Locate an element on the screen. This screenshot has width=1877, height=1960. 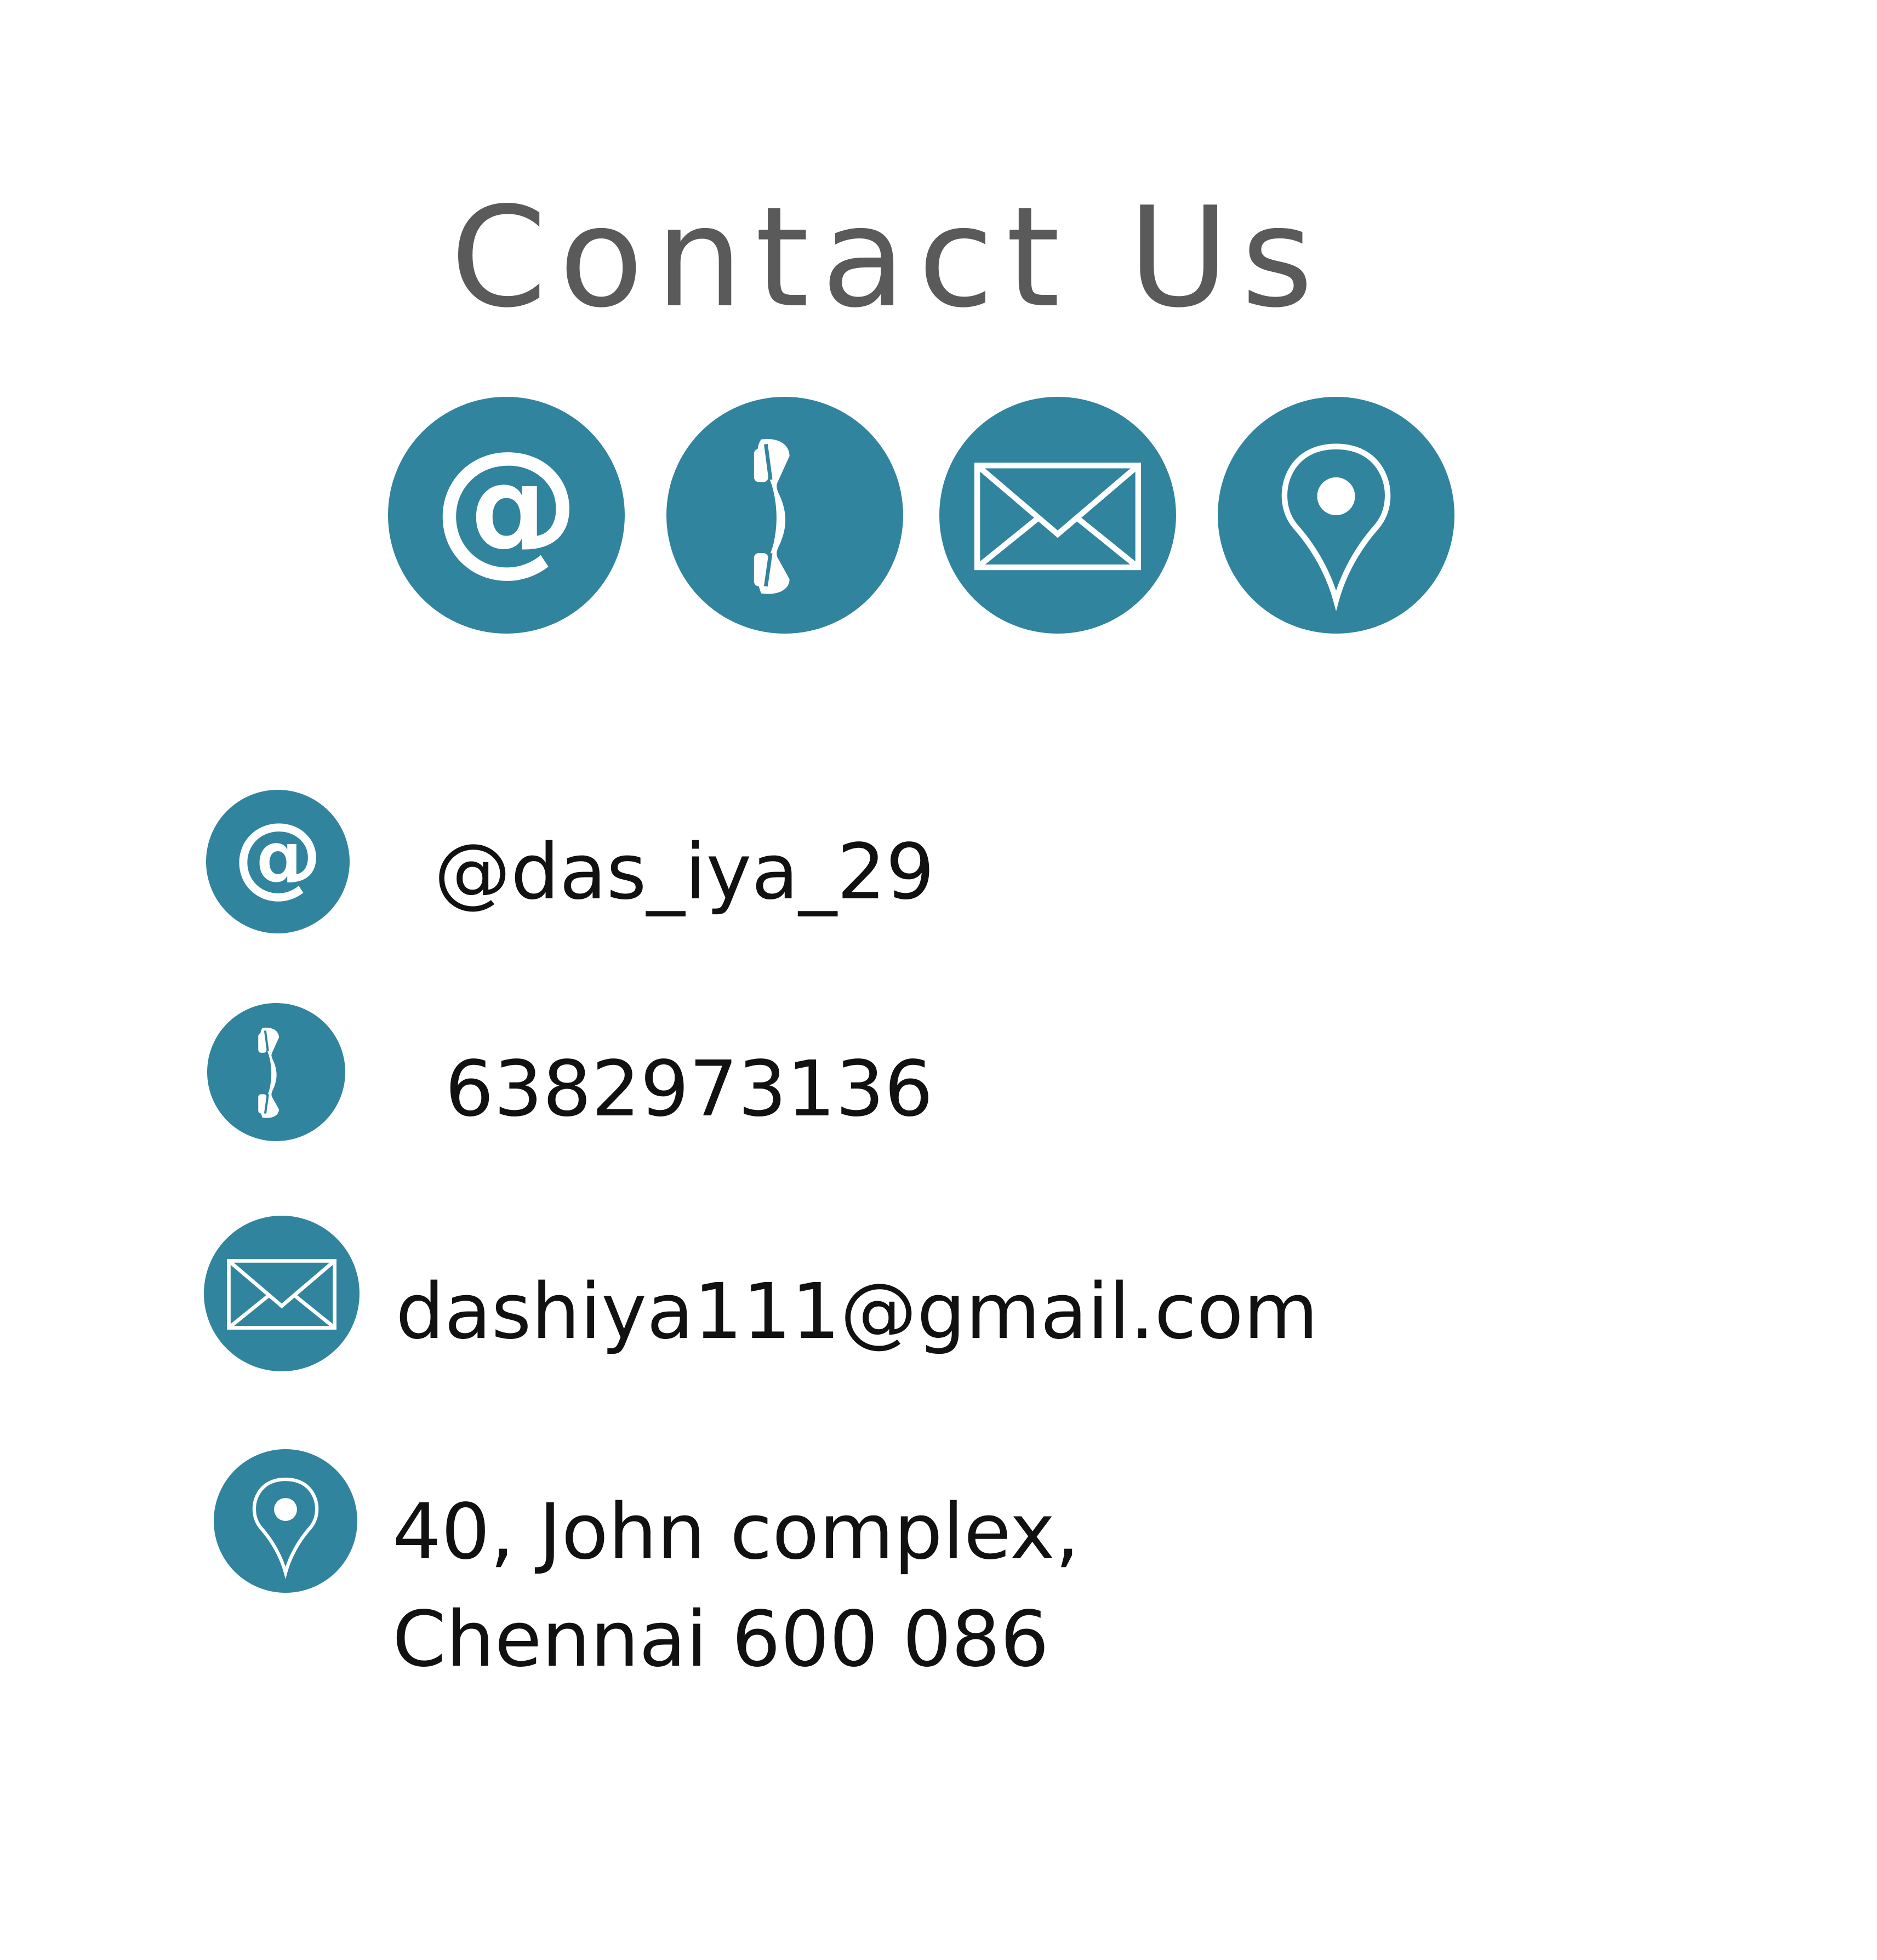
address-line-2: Chennai 600 086 is located at coordinates (720, 1639).